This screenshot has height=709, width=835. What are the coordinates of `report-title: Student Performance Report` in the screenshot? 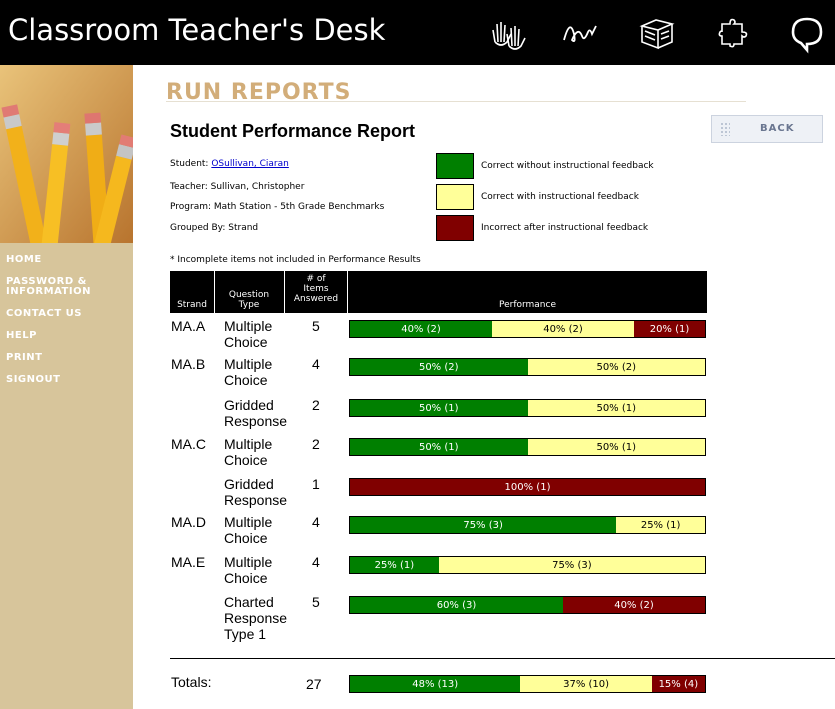 It's located at (293, 131).